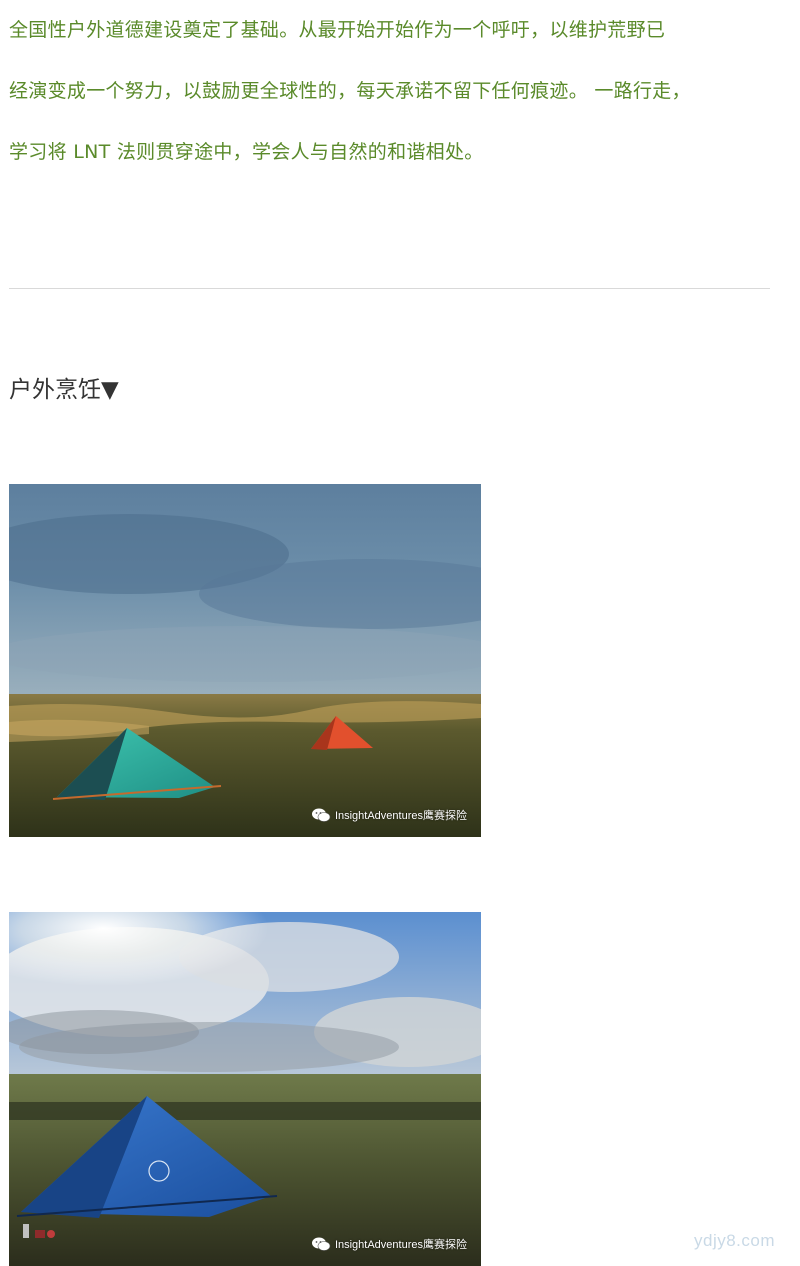  Describe the element at coordinates (735, 1240) in the screenshot. I see `site-watermark: ydjy8.com` at that location.